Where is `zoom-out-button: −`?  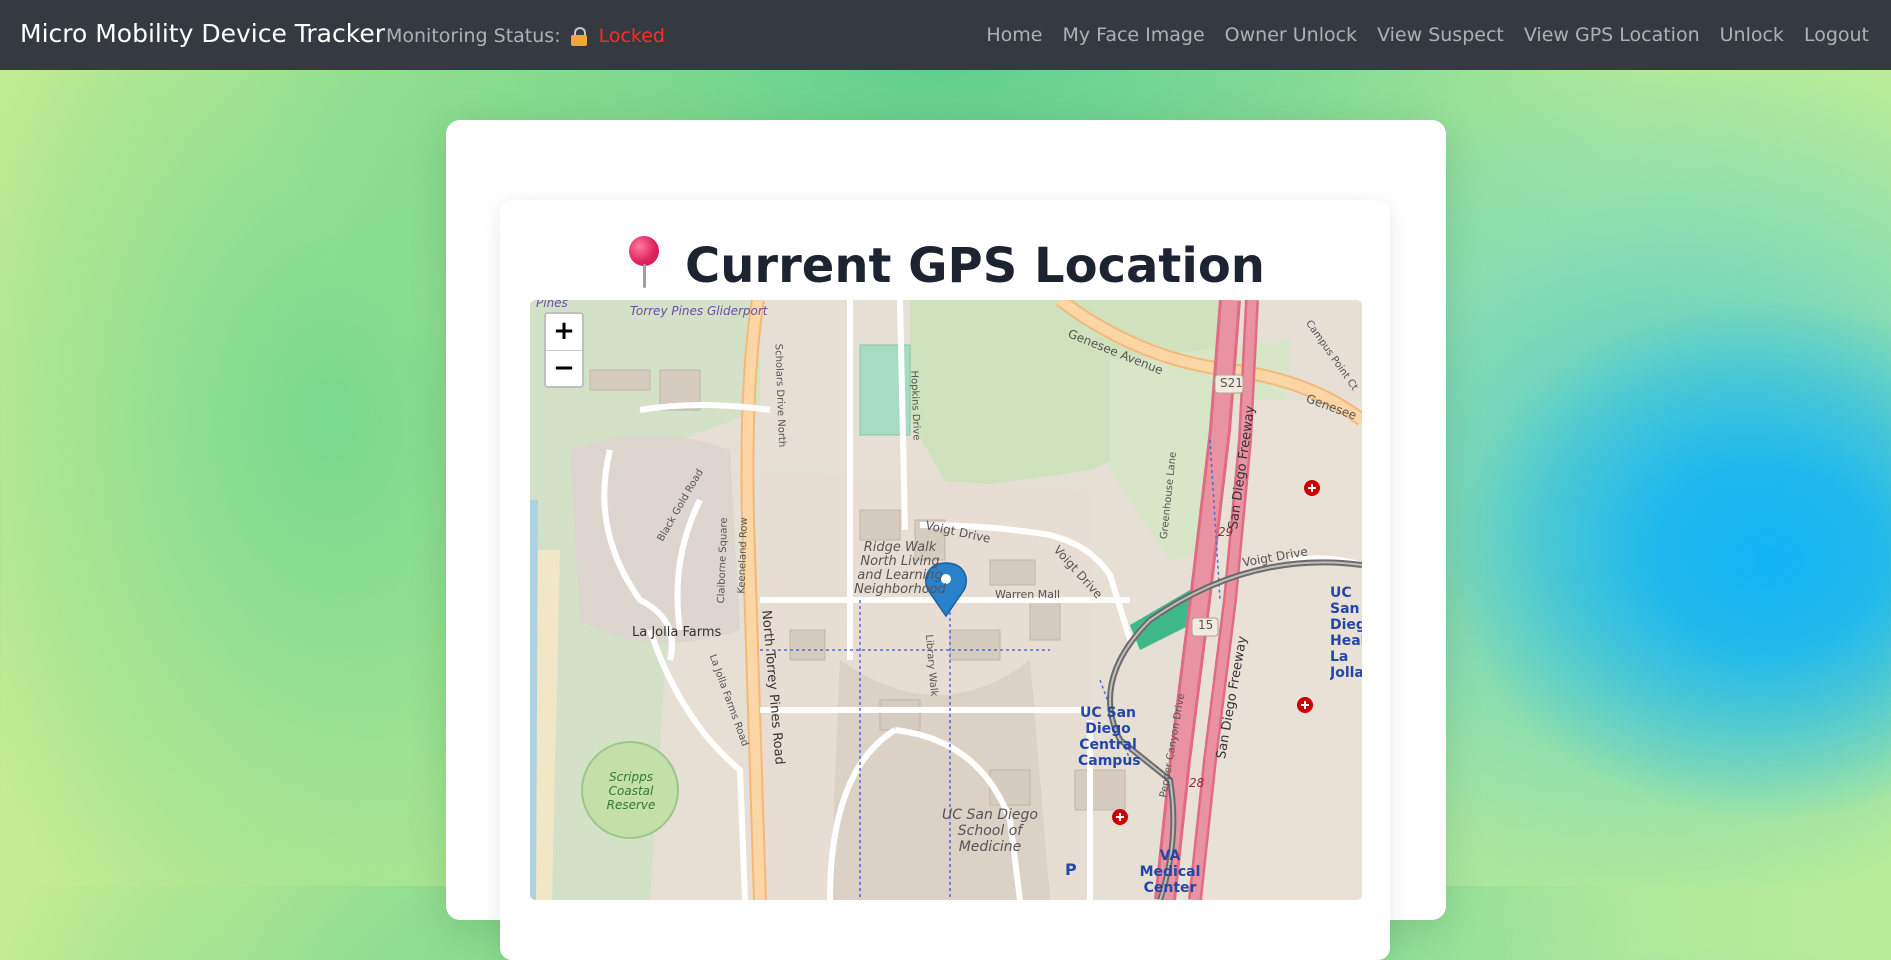 zoom-out-button: − is located at coordinates (564, 369).